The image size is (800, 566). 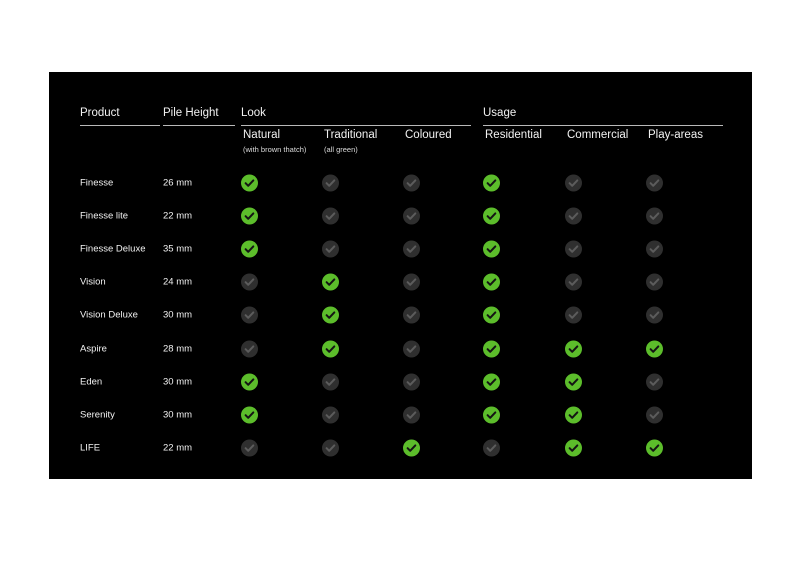 What do you see at coordinates (178, 249) in the screenshot?
I see `pile-height-value: 35 mm` at bounding box center [178, 249].